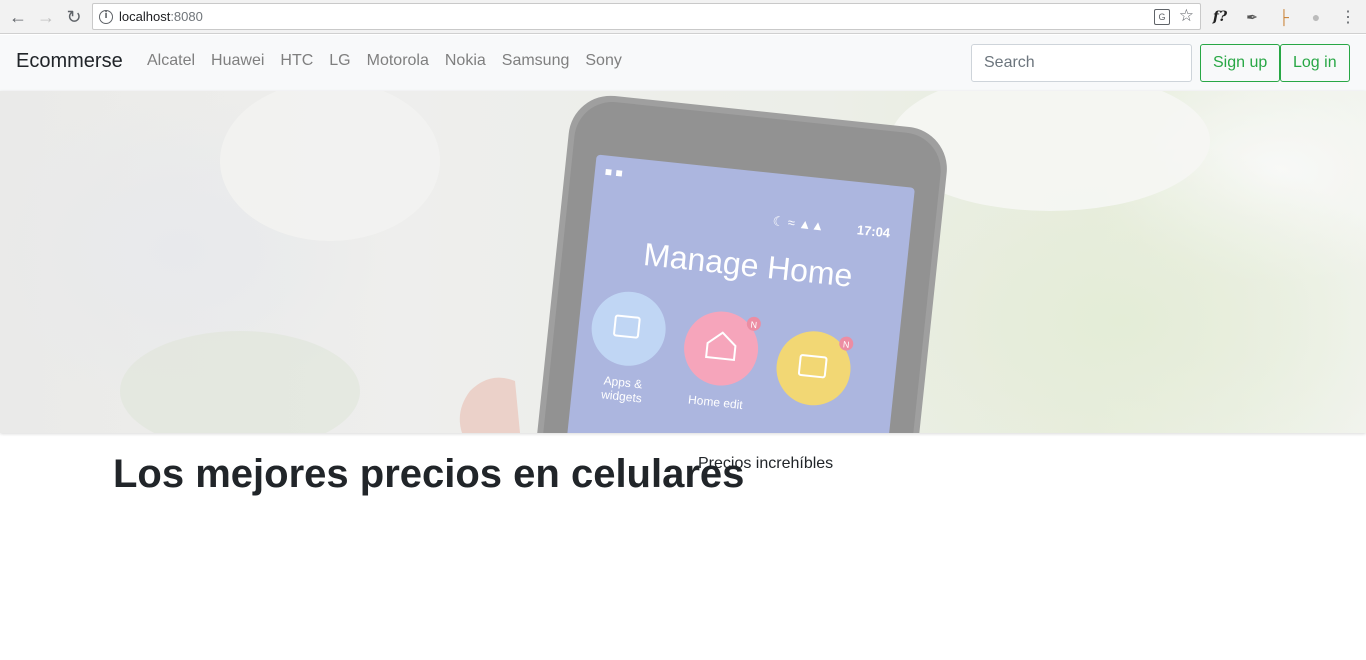 The image size is (1366, 660). What do you see at coordinates (1220, 17) in the screenshot?
I see `font-extension-icon: f?` at bounding box center [1220, 17].